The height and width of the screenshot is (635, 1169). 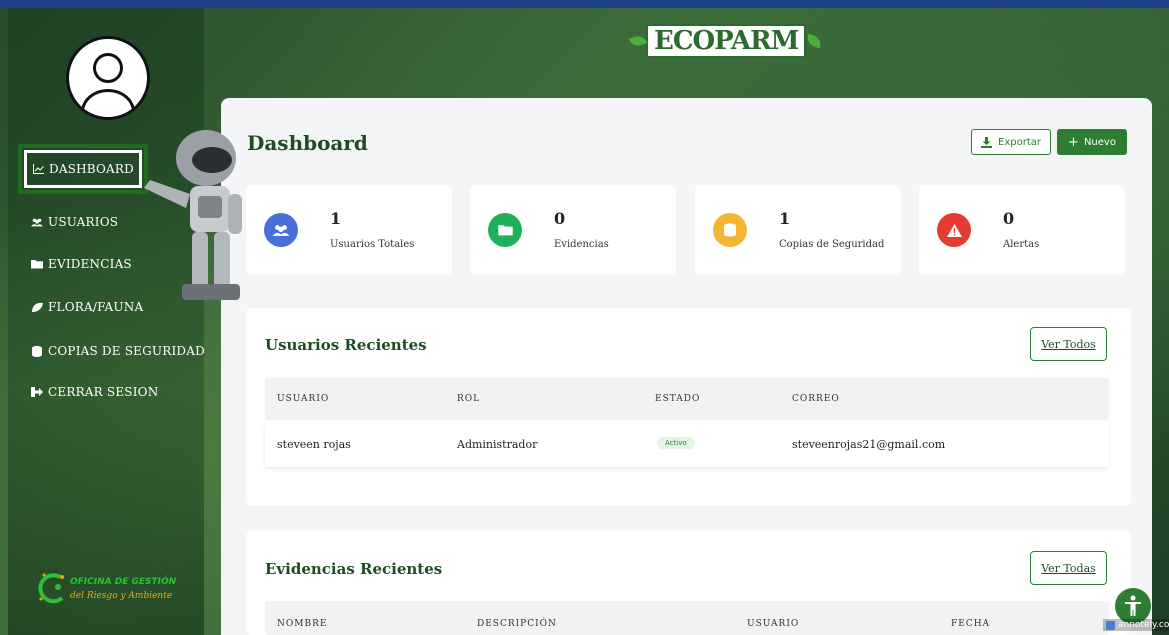 I want to click on robot-mascot-icon, so click(x=193, y=215).